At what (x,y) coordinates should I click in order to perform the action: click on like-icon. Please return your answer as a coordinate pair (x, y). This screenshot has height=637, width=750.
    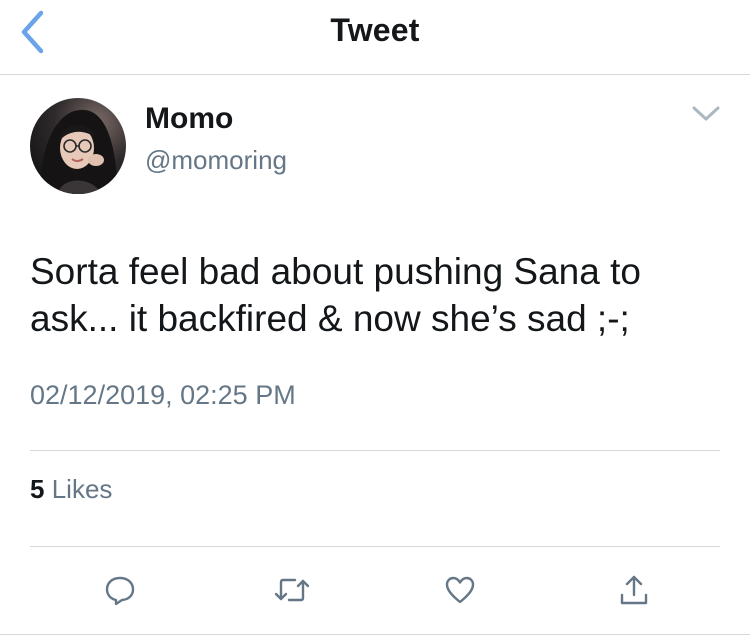
    Looking at the image, I should click on (460, 590).